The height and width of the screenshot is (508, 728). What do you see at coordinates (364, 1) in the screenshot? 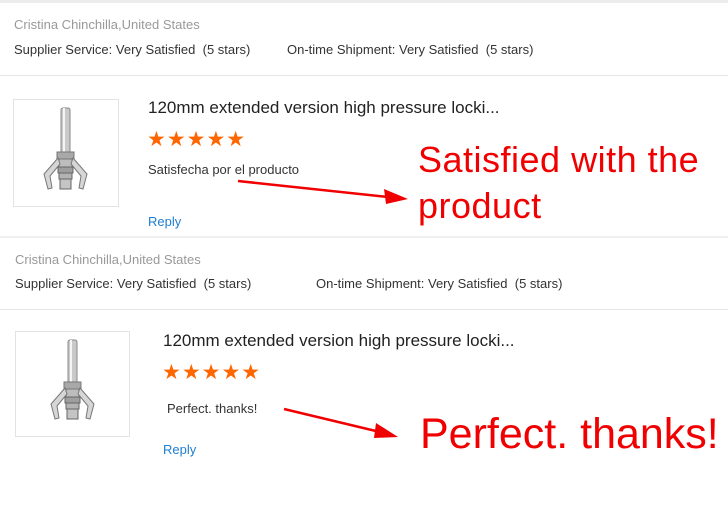
I see `top-border` at bounding box center [364, 1].